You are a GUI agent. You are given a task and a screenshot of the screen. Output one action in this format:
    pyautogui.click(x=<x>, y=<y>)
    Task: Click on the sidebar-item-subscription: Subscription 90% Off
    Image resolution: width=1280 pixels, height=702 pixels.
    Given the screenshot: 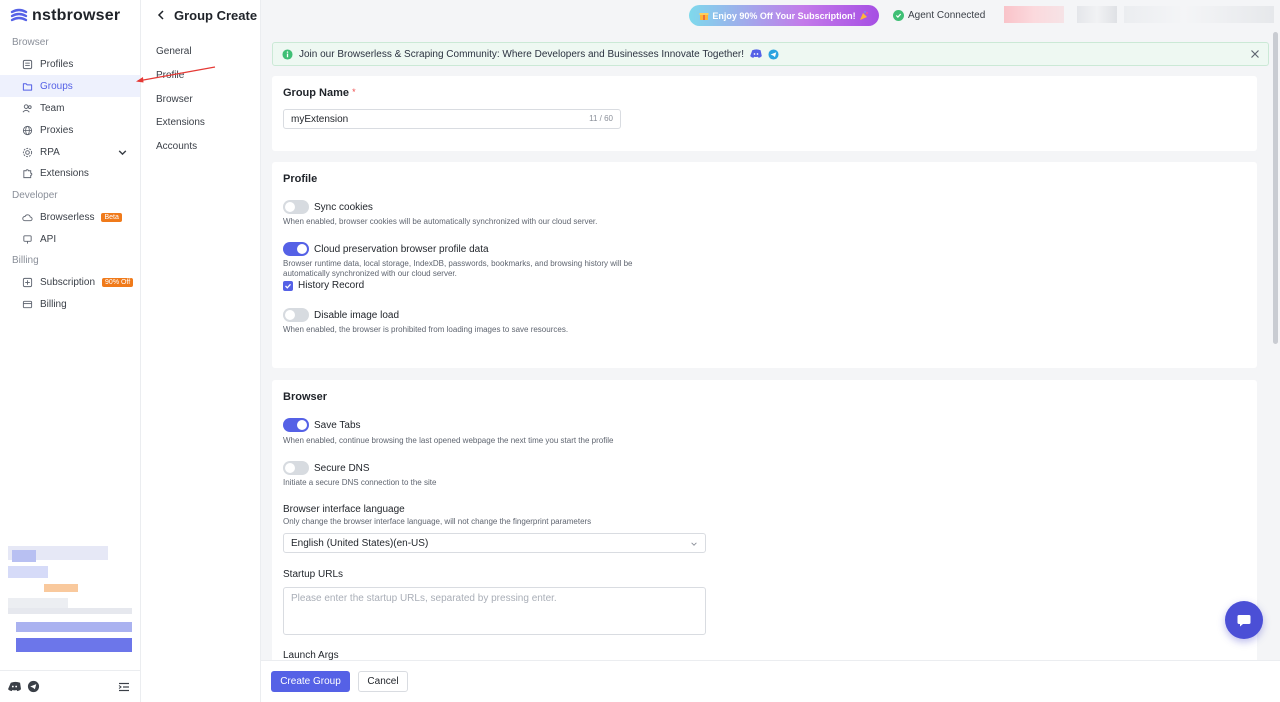 What is the action you would take?
    pyautogui.click(x=70, y=282)
    